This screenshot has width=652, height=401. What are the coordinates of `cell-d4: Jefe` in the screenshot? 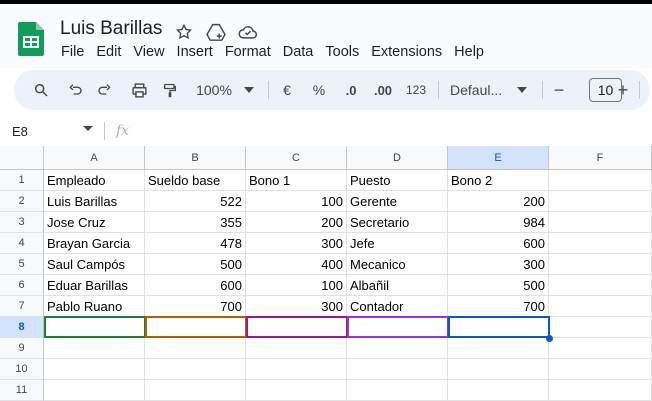 It's located at (397, 243).